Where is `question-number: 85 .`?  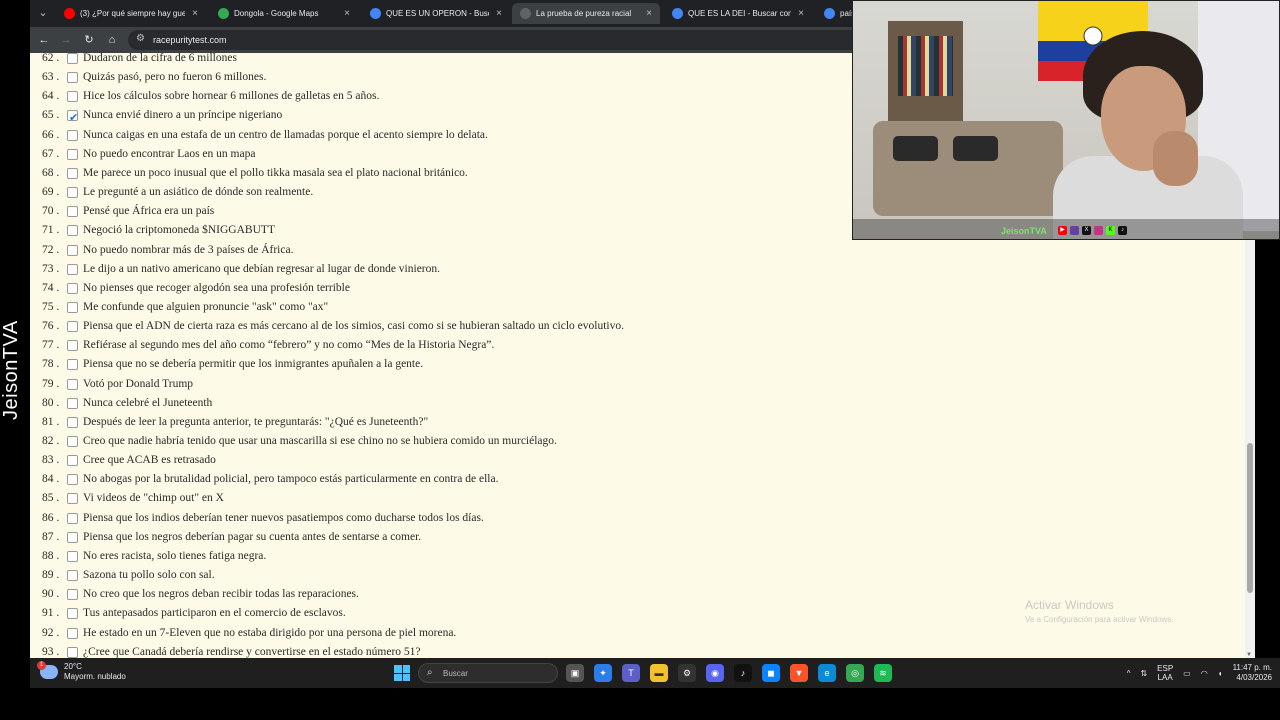
question-number: 85 . is located at coordinates (51, 498).